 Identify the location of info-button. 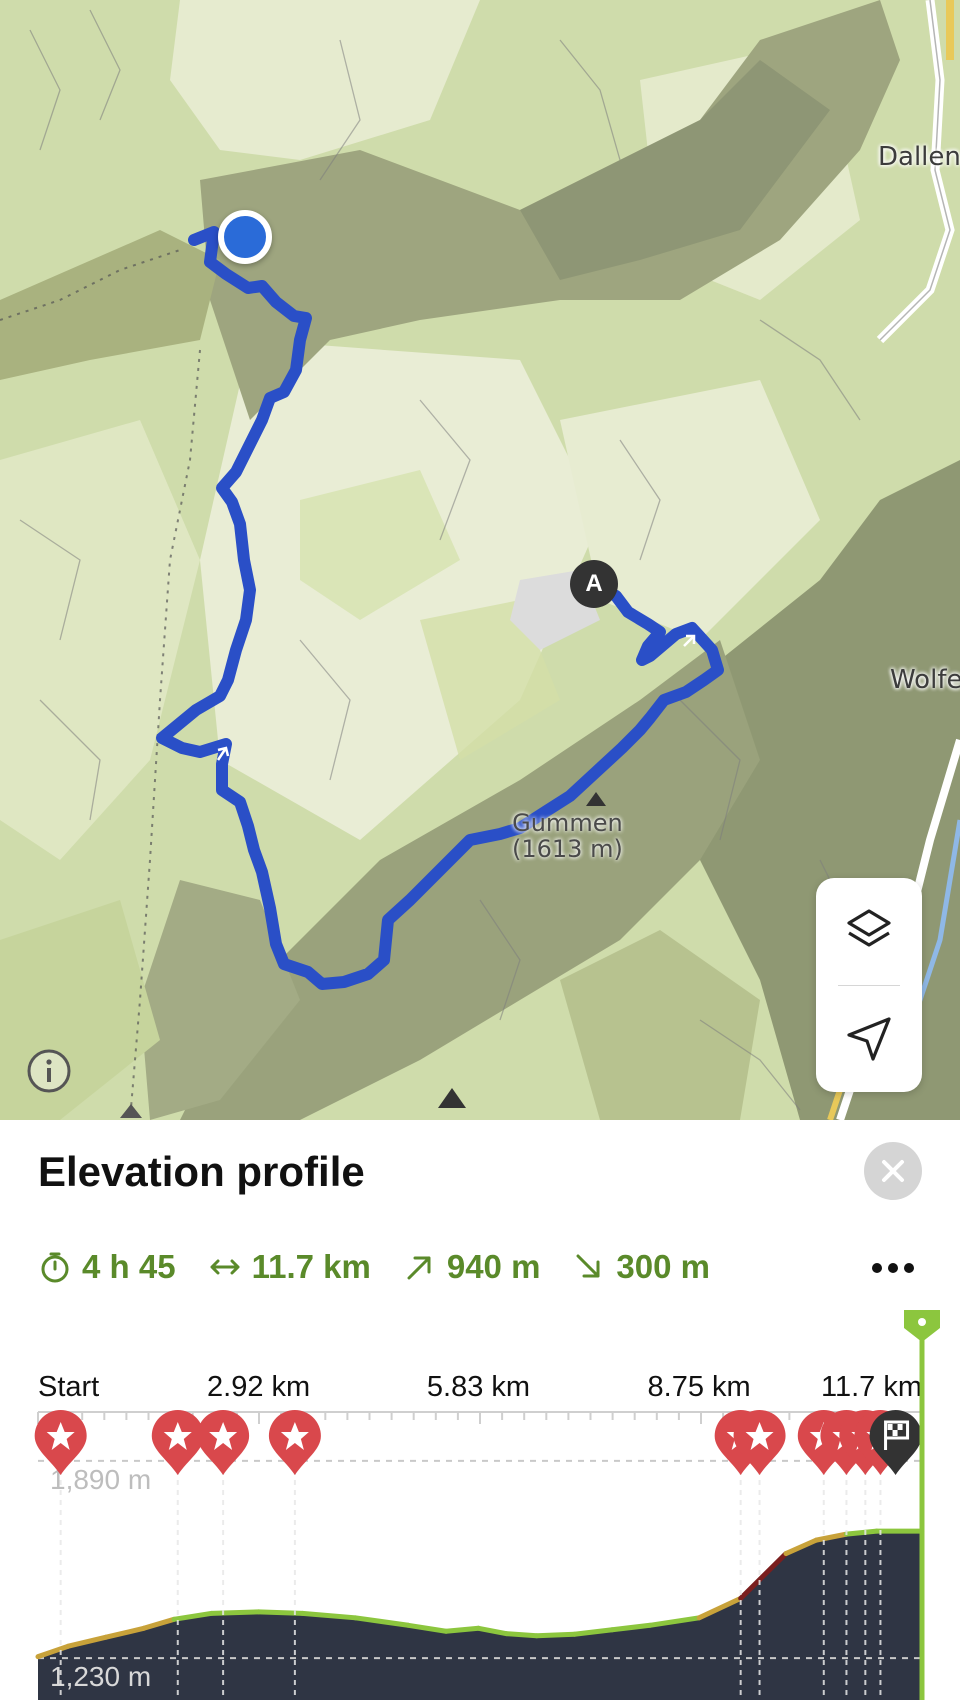
(49, 1071).